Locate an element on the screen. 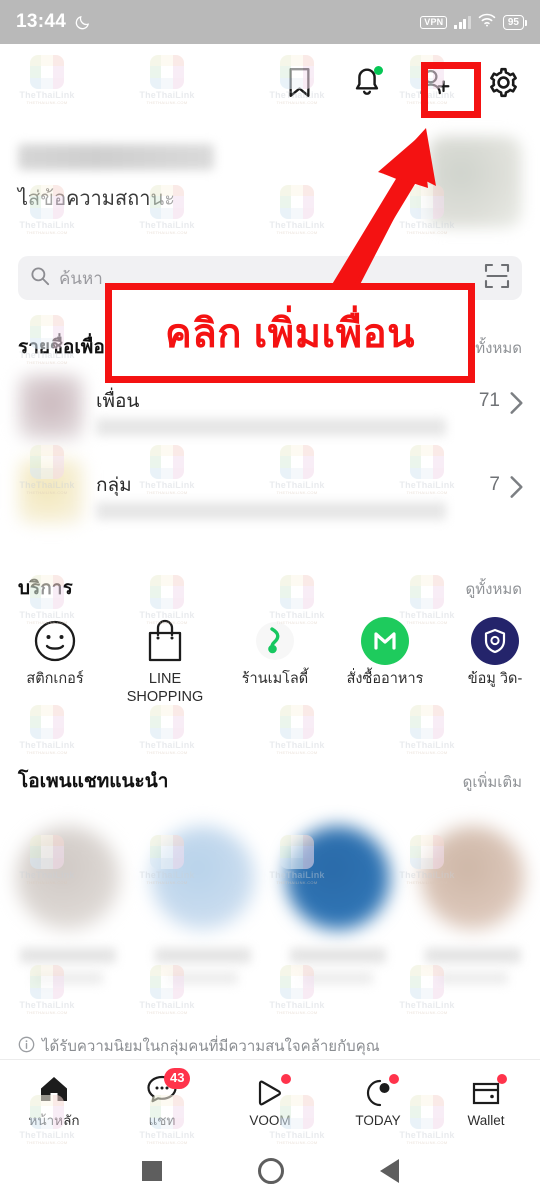  openchat-section-title: โอเพนแชทแนะนำ is located at coordinates (93, 781).